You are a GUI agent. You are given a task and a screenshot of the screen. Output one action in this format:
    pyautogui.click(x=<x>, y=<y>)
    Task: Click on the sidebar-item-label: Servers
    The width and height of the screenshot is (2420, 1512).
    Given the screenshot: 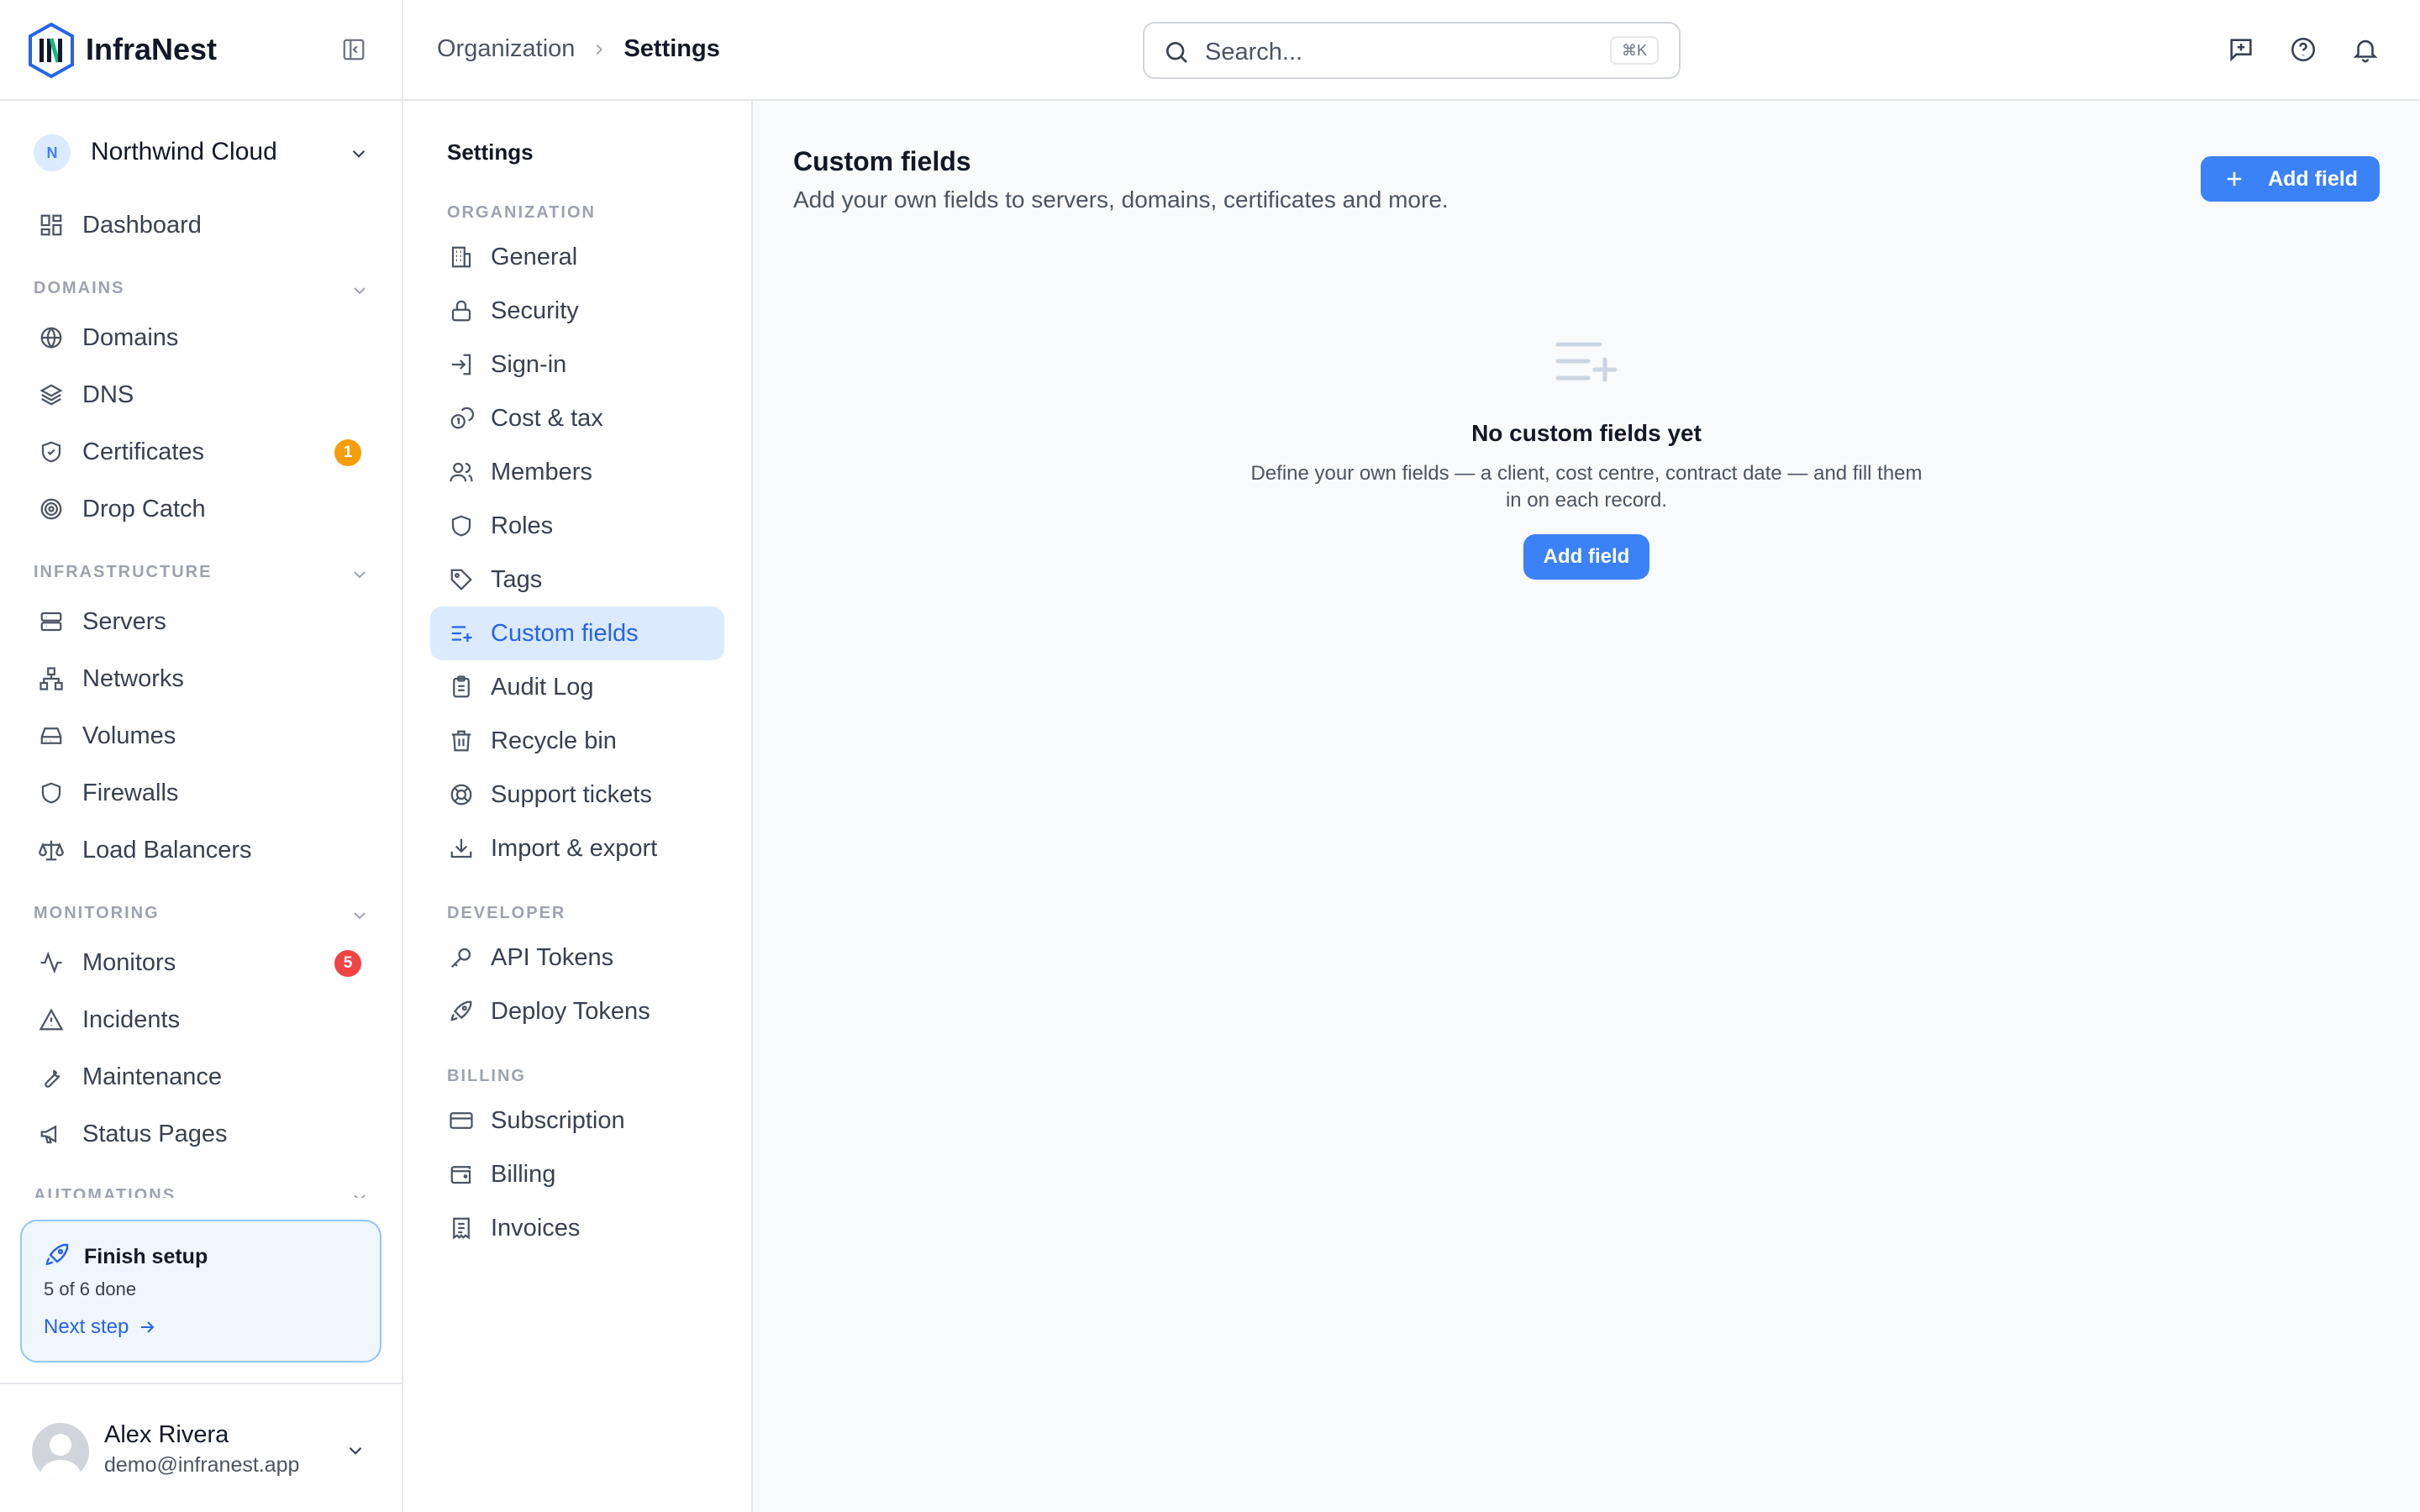 What is the action you would take?
    pyautogui.click(x=124, y=621)
    